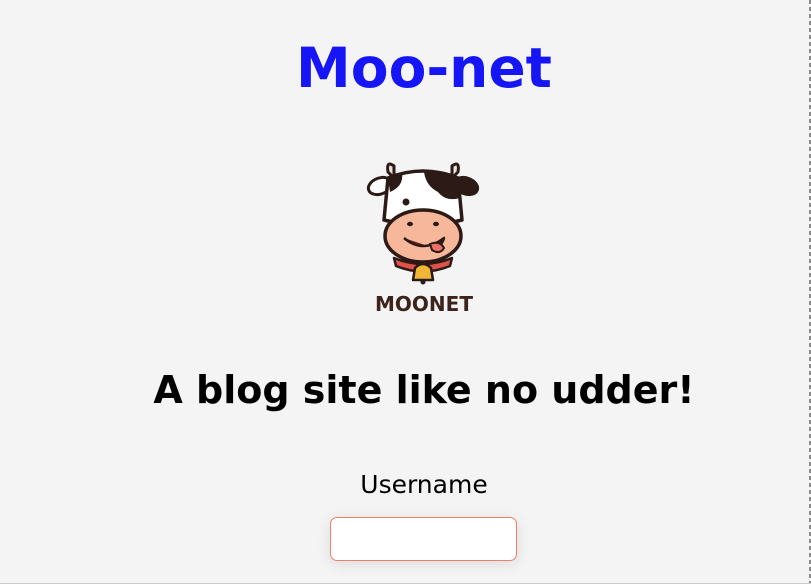 The width and height of the screenshot is (811, 584). I want to click on tagline: A blog site like no udder!, so click(424, 390).